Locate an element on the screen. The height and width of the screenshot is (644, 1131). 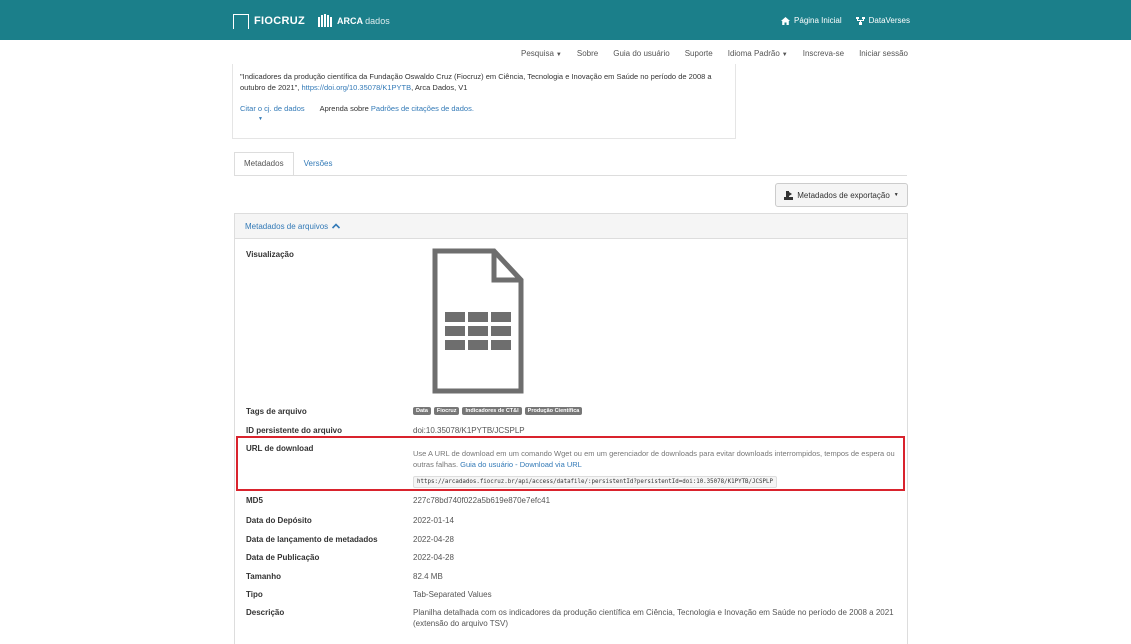
description-label: Descrição is located at coordinates (265, 612).